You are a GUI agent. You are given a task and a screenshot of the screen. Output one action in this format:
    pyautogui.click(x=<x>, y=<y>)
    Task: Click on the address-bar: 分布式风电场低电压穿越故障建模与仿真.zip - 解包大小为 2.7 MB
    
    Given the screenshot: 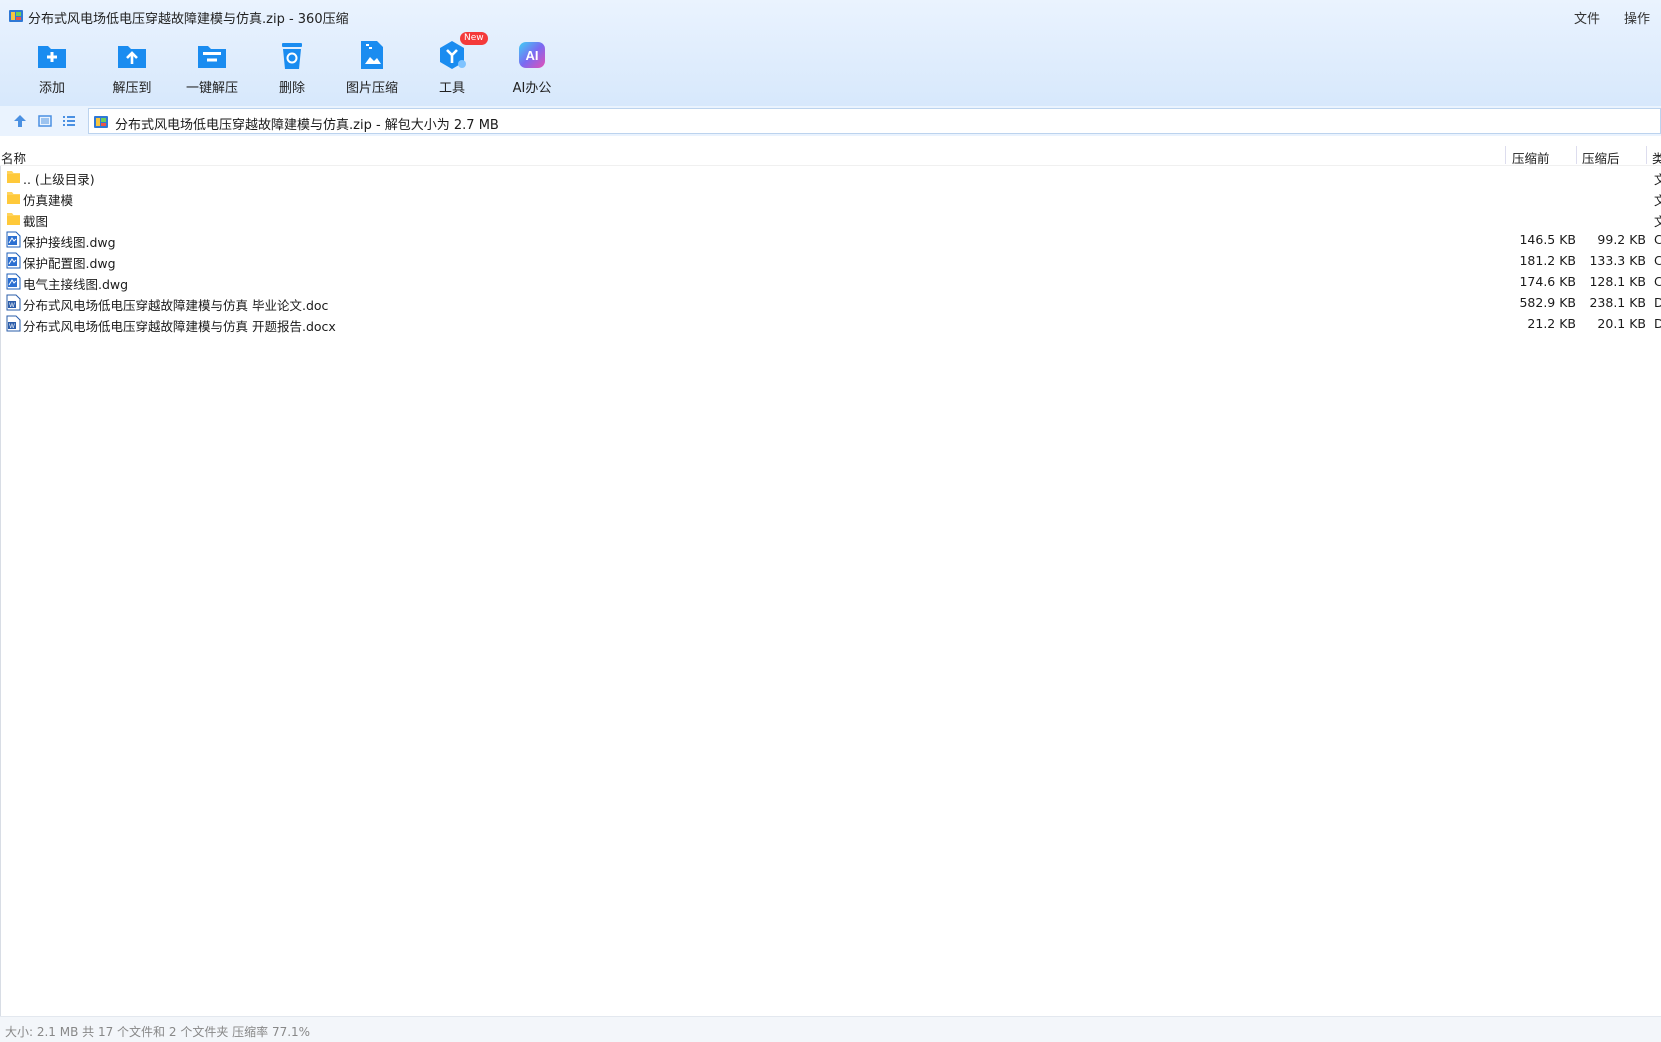 What is the action you would take?
    pyautogui.click(x=874, y=121)
    